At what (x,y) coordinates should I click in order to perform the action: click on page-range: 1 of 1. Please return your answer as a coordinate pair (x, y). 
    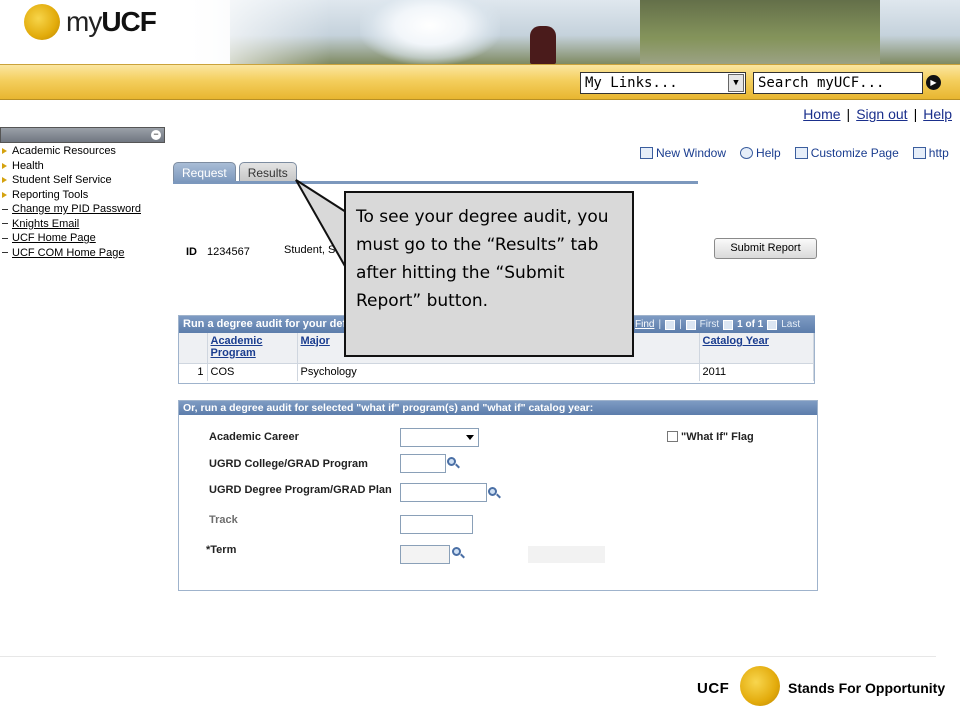
    Looking at the image, I should click on (750, 324).